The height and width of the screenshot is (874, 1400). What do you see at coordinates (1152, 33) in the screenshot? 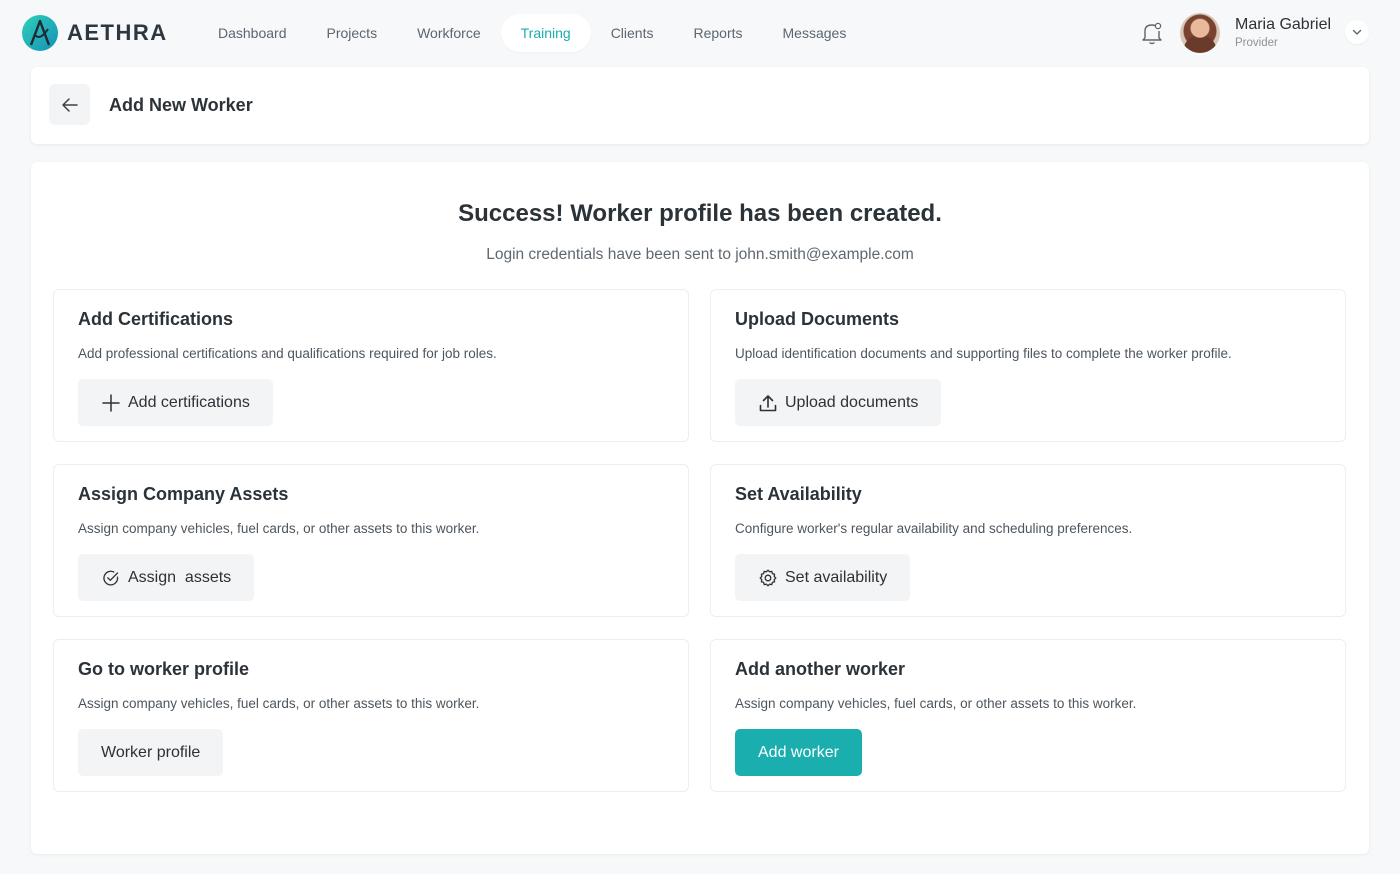
I see `notification-bell-icon` at bounding box center [1152, 33].